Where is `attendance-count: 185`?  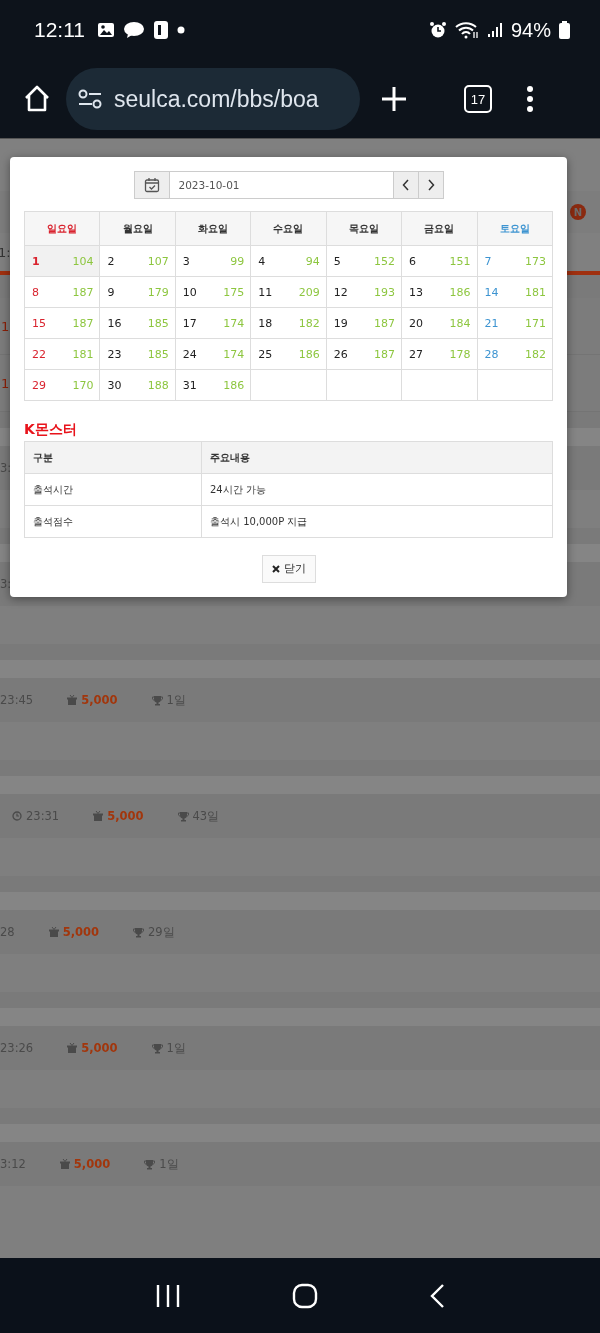
attendance-count: 185 is located at coordinates (158, 354).